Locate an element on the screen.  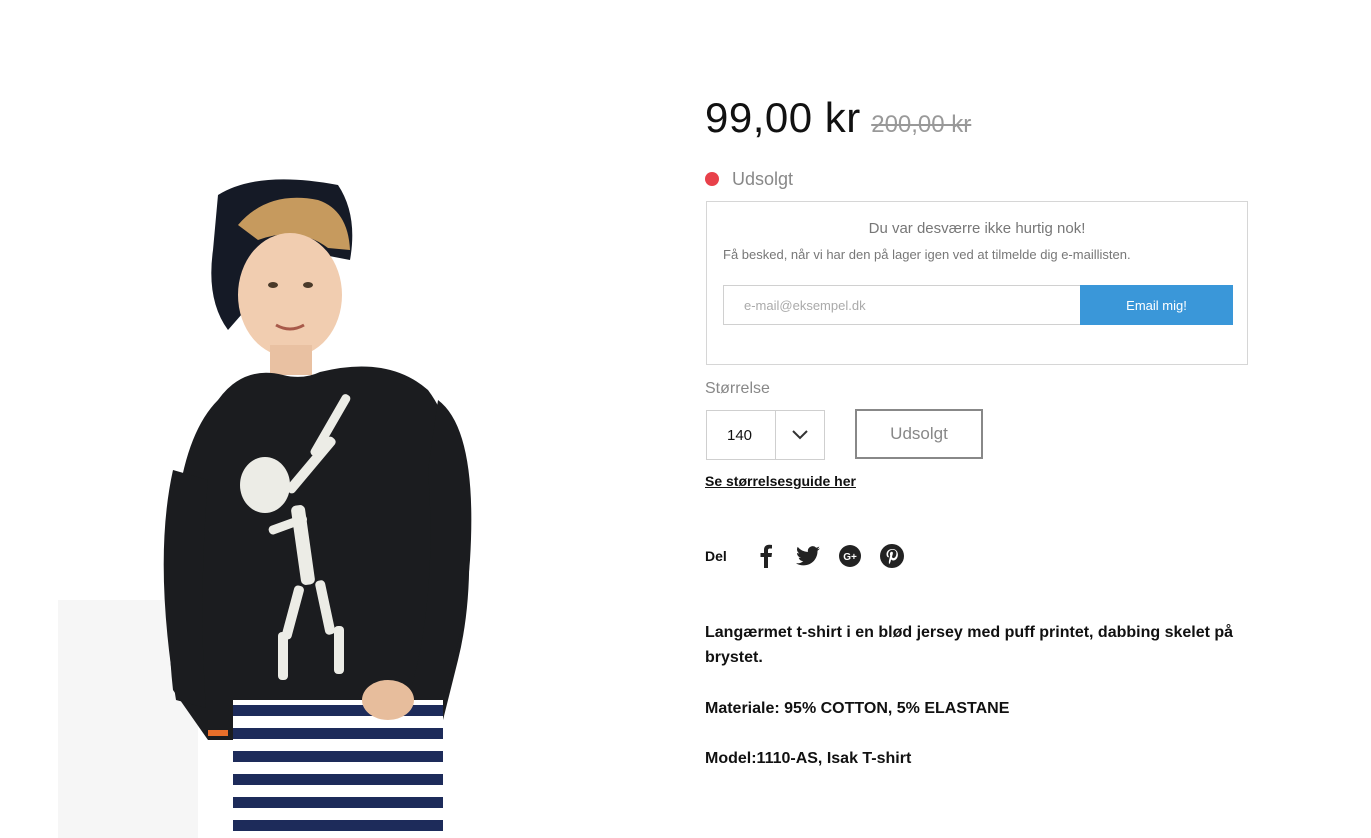
size-guide-link: Se størrelsesguide her is located at coordinates (780, 481).